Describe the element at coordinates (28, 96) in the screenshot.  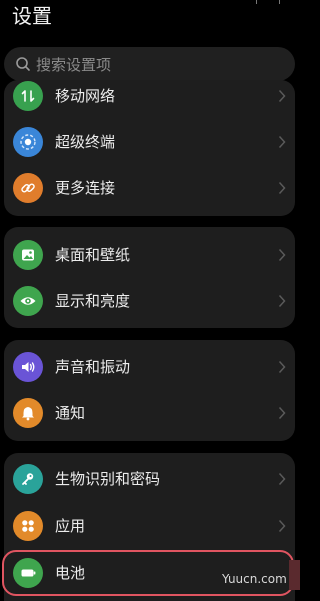
I see `mobile-network-icon` at that location.